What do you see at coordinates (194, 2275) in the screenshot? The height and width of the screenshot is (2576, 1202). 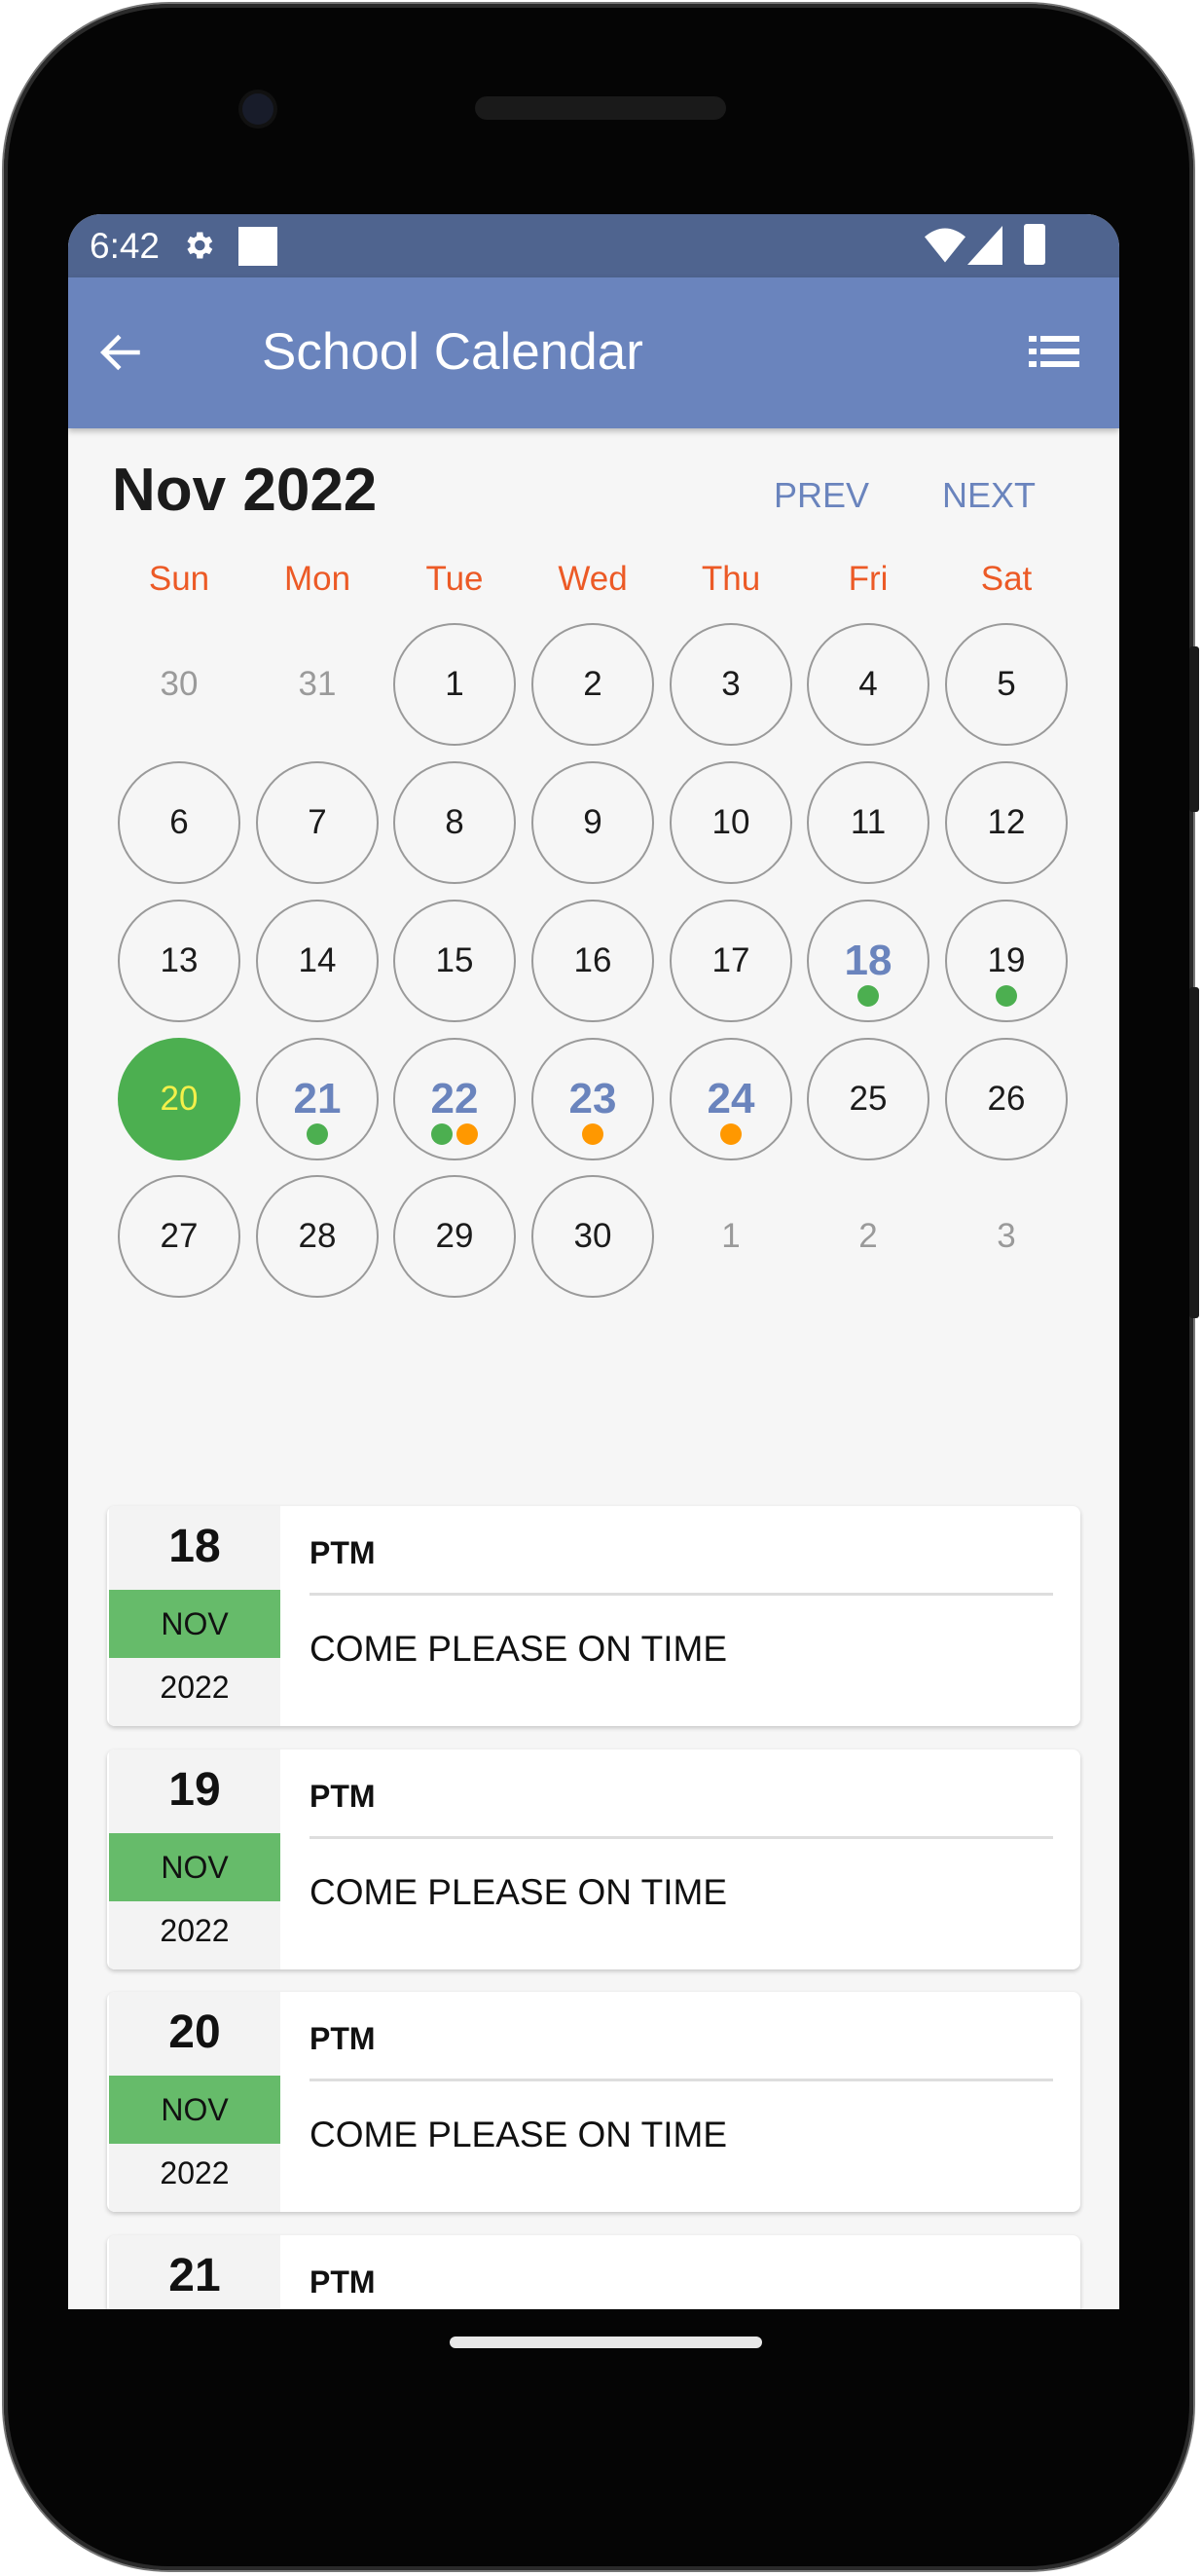 I see `event-day: 21` at bounding box center [194, 2275].